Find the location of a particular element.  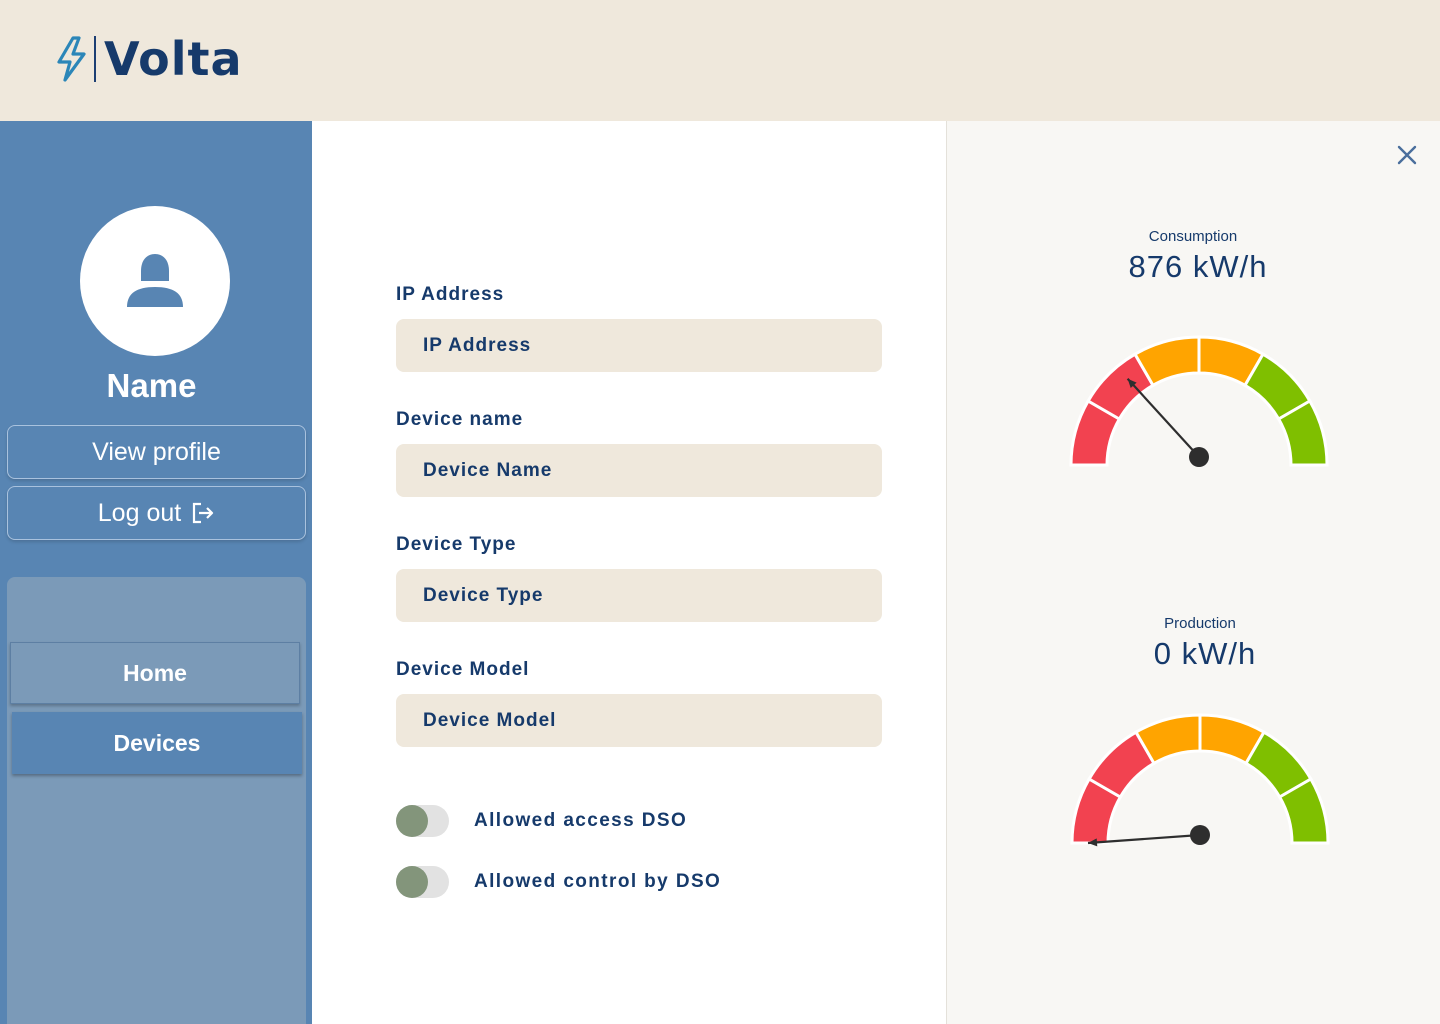

allowed-access-dso-toggle is located at coordinates (422, 821).